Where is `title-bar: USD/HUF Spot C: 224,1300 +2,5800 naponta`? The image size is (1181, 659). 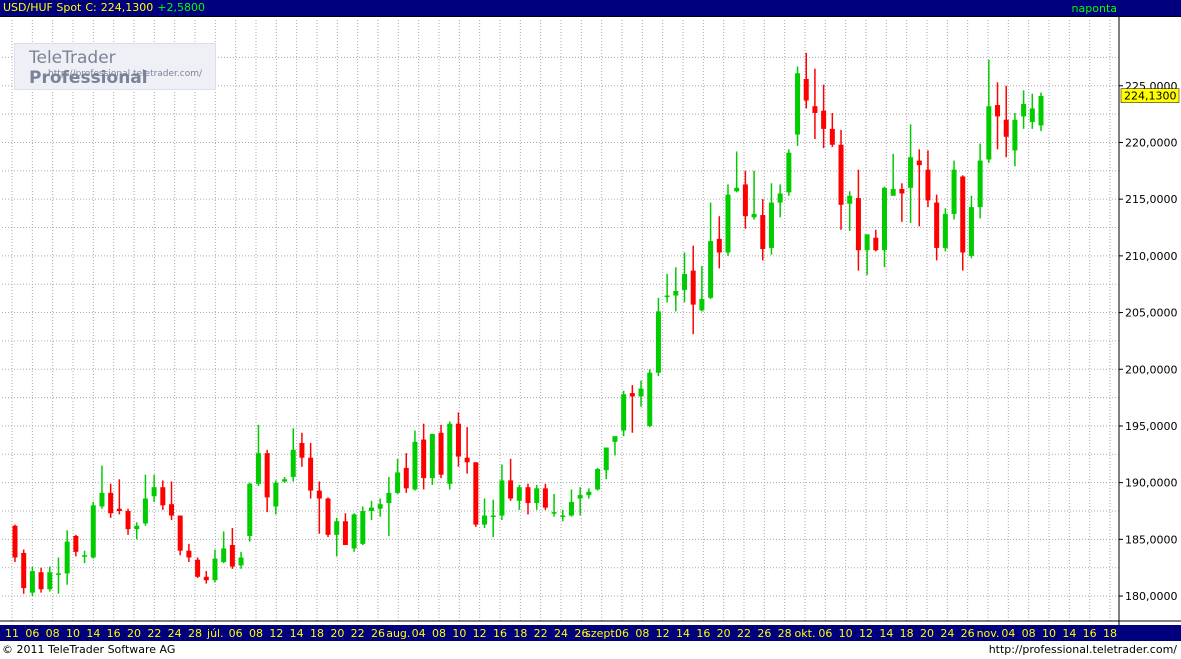
title-bar: USD/HUF Spot C: 224,1300 +2,5800 naponta is located at coordinates (590, 8).